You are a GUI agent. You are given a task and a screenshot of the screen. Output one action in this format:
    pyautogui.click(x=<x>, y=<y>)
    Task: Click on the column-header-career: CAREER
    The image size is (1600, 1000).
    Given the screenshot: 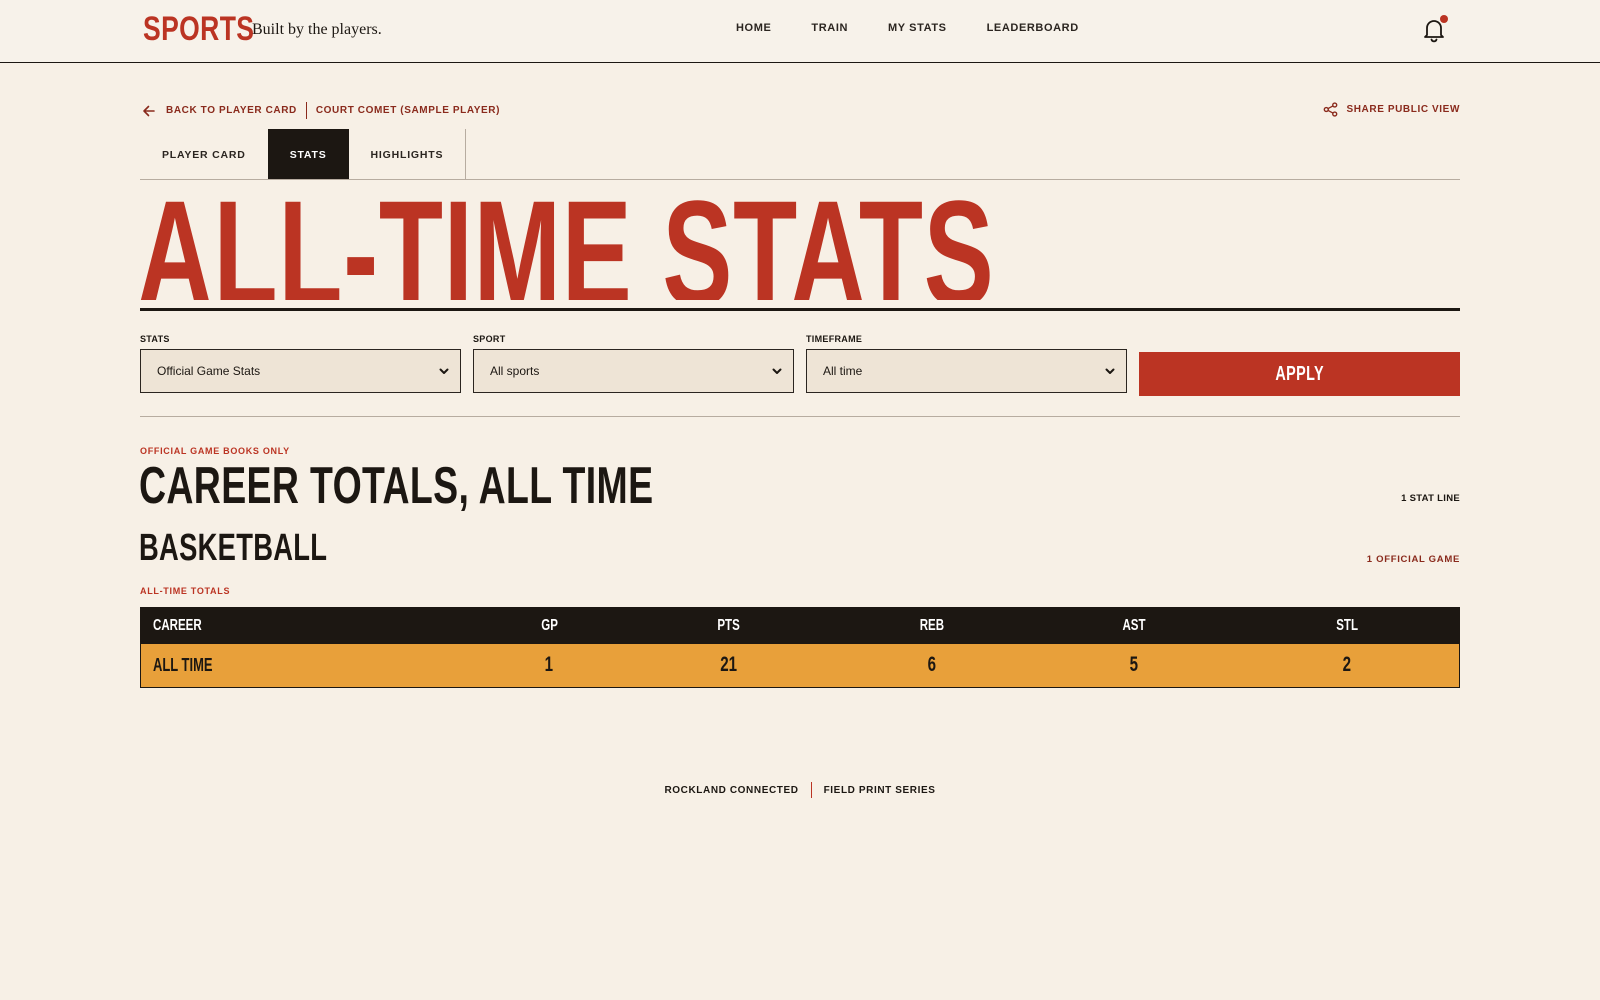 What is the action you would take?
    pyautogui.click(x=305, y=625)
    